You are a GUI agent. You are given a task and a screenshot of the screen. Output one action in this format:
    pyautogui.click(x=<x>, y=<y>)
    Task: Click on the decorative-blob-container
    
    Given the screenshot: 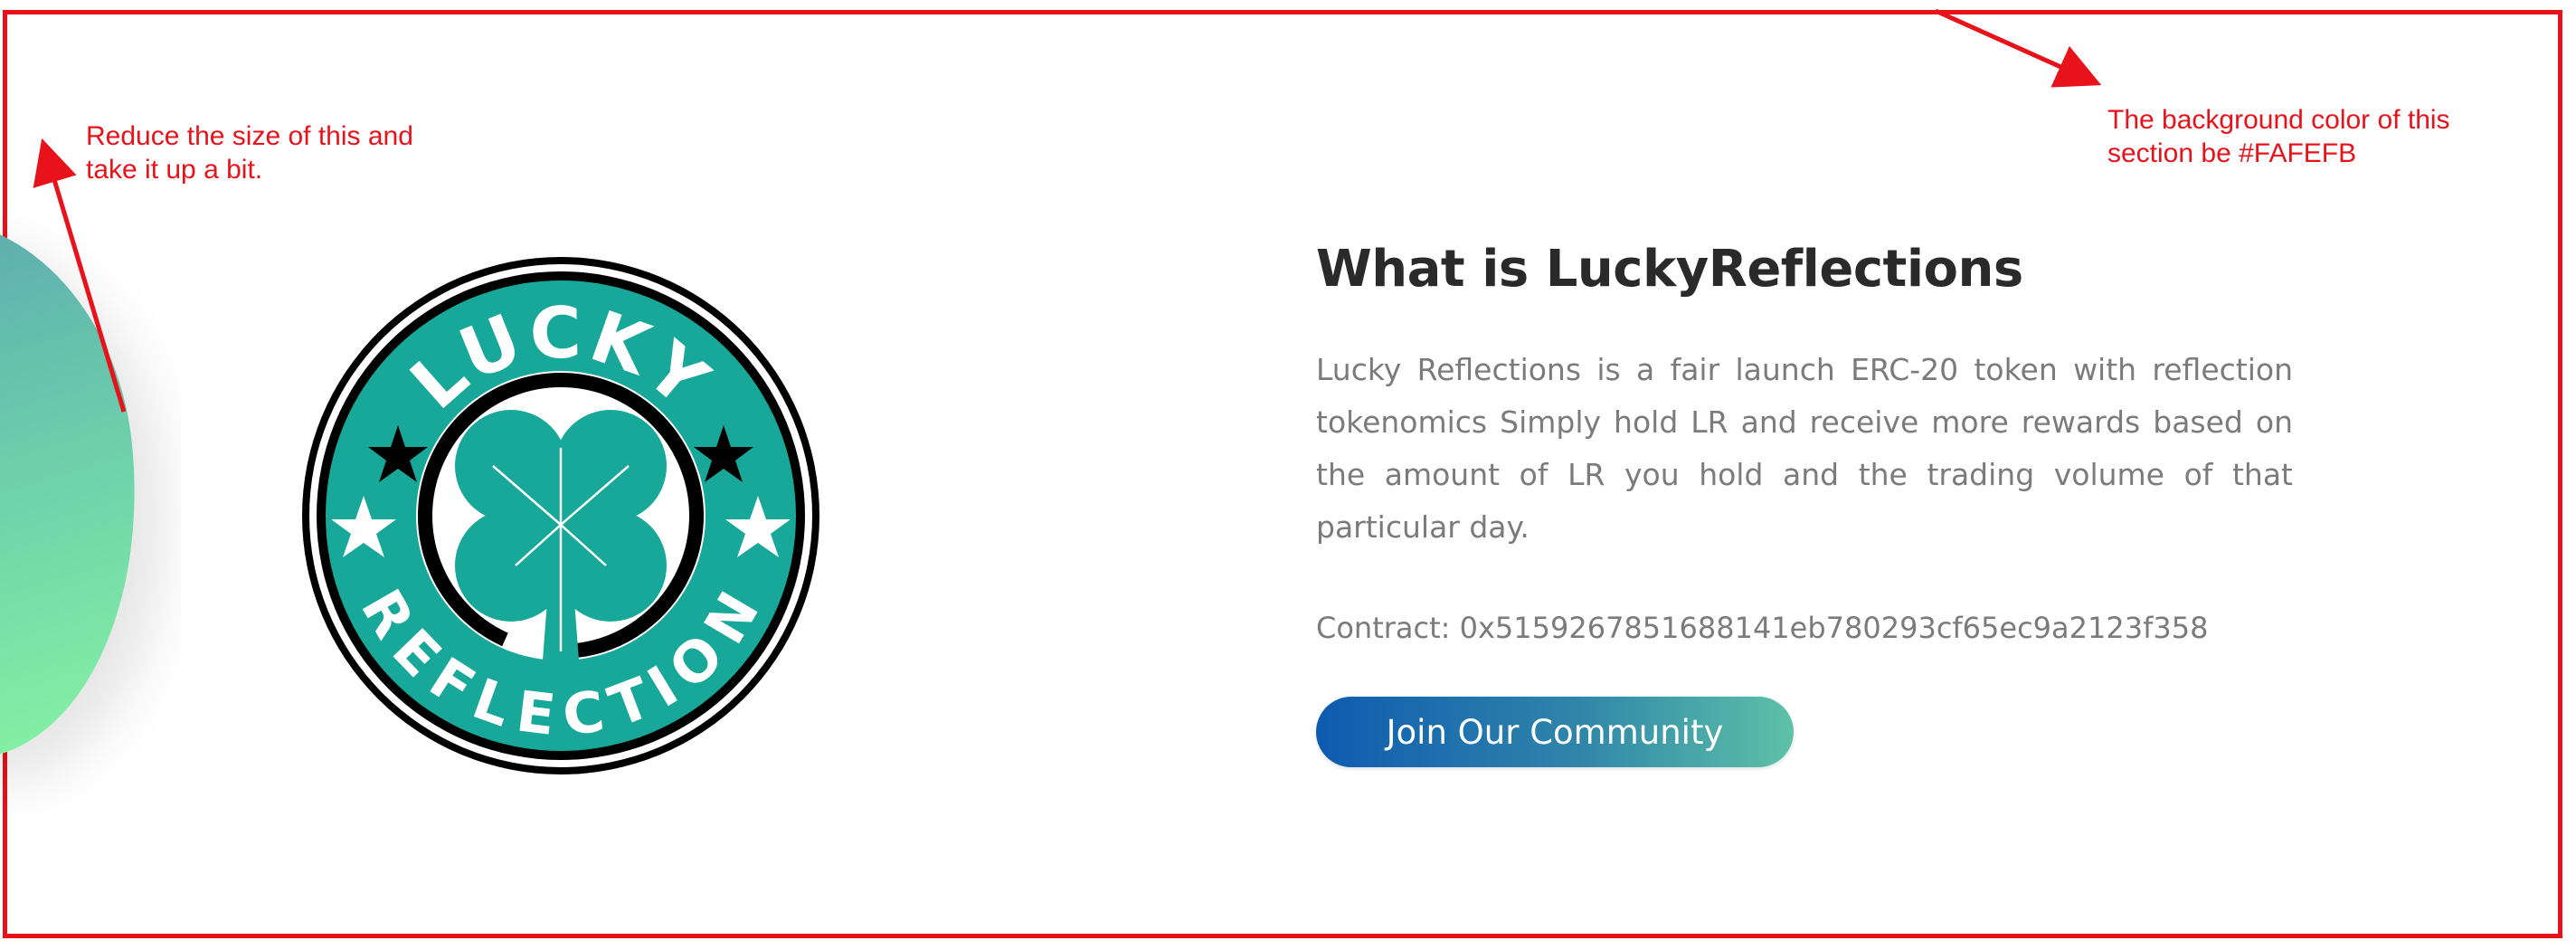 What is the action you would take?
    pyautogui.click(x=90, y=498)
    